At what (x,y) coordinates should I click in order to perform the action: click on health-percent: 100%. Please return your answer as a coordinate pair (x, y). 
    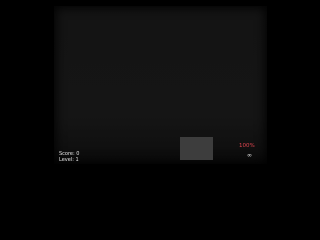
    Looking at the image, I should click on (247, 146).